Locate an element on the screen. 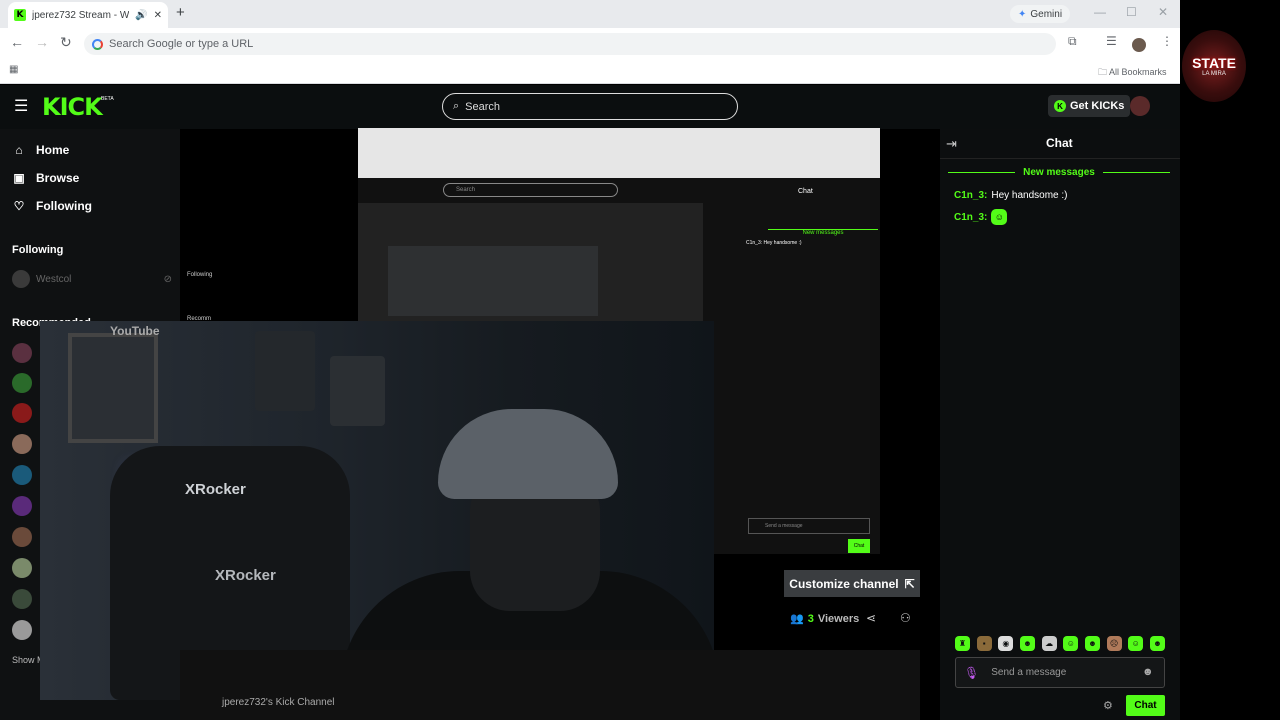 This screenshot has width=1280, height=720. overlay-logo-text: STATE is located at coordinates (1214, 63).